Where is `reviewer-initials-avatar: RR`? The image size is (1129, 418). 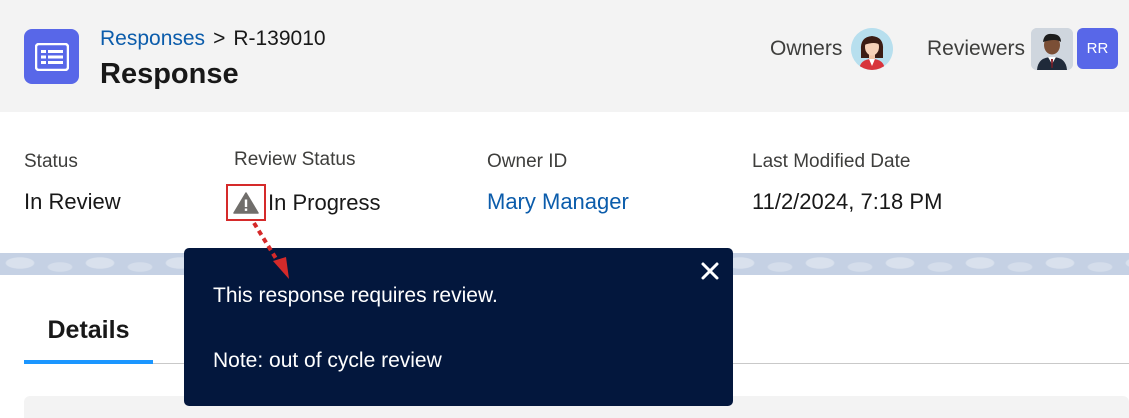 reviewer-initials-avatar: RR is located at coordinates (1097, 48).